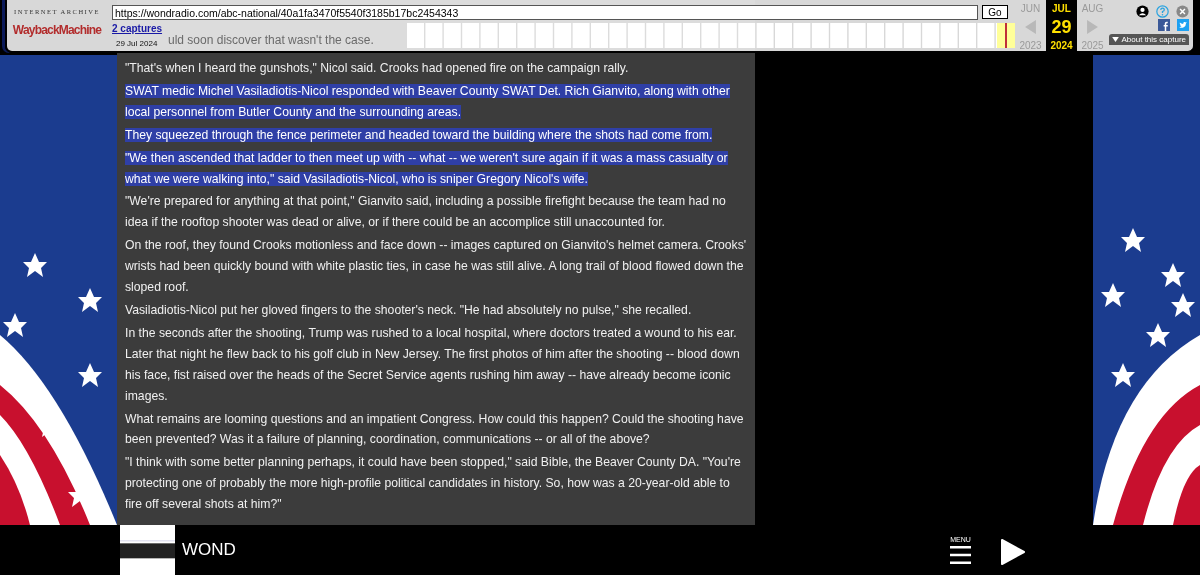 The height and width of the screenshot is (575, 1200). What do you see at coordinates (433, 364) in the screenshot?
I see `article-paragraph: In the seconds after the shooting, Trump was rushed to a local hospital, where doctors treated a wound to his ear. Later that night he flew back to his golf club in New Jersey. The first photos of him after the shooting -- blood down his face, fist raised over the heads of the Secret Service agents rushing him away -- have already become iconic images.` at bounding box center [433, 364].